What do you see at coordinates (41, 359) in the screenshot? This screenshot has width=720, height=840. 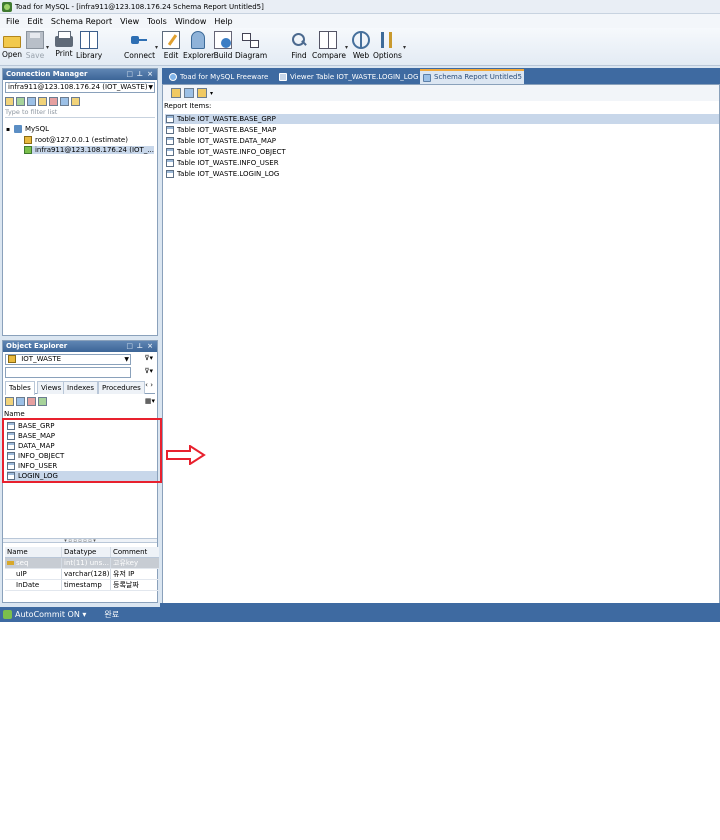 I see `schema-select-value: IOT_WASTE` at bounding box center [41, 359].